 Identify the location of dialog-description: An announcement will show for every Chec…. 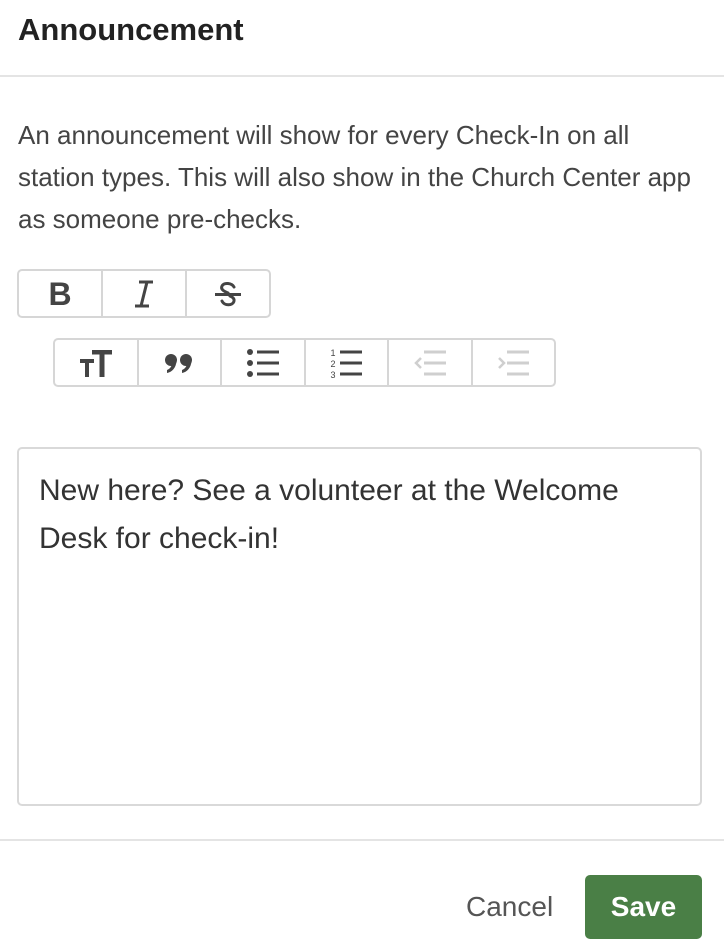
(354, 177).